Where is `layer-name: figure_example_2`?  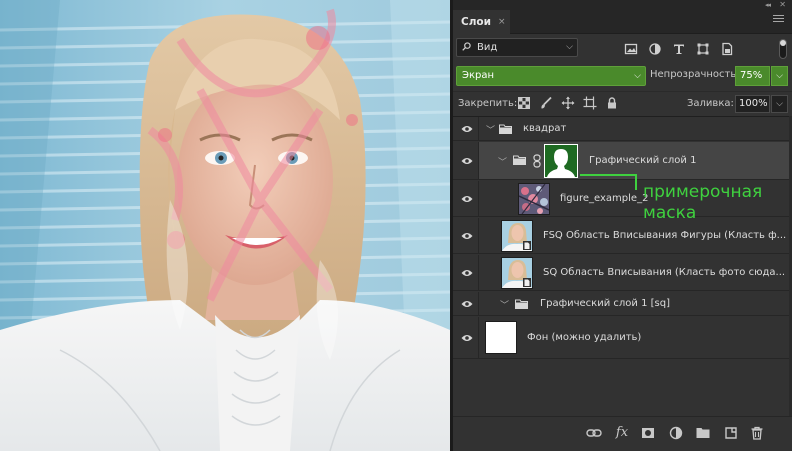
layer-name: figure_example_2 is located at coordinates (604, 198).